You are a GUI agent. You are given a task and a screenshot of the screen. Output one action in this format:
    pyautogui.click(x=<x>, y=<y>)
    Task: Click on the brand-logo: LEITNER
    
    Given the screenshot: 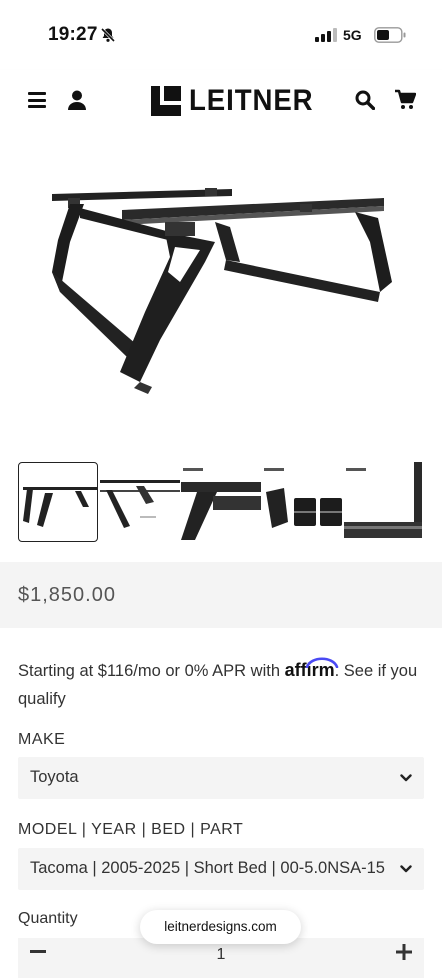 What is the action you would take?
    pyautogui.click(x=237, y=101)
    